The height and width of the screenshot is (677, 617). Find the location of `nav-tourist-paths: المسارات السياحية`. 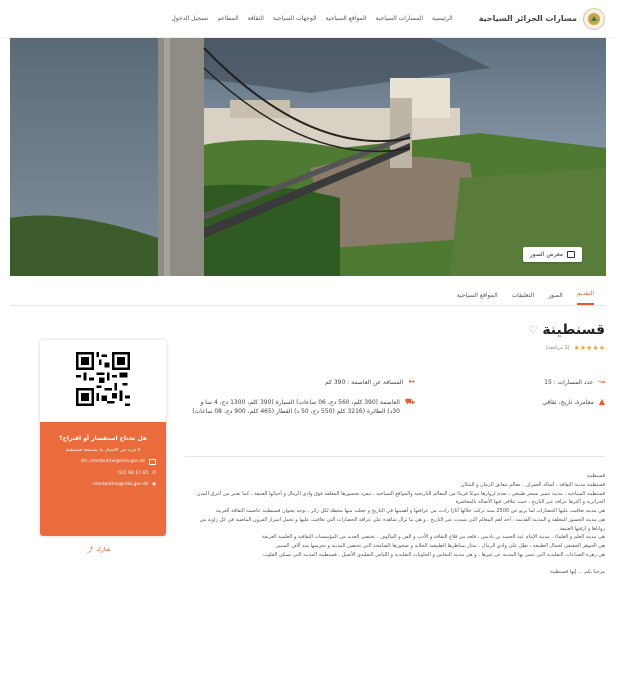

nav-tourist-paths: المسارات السياحية is located at coordinates (400, 18).